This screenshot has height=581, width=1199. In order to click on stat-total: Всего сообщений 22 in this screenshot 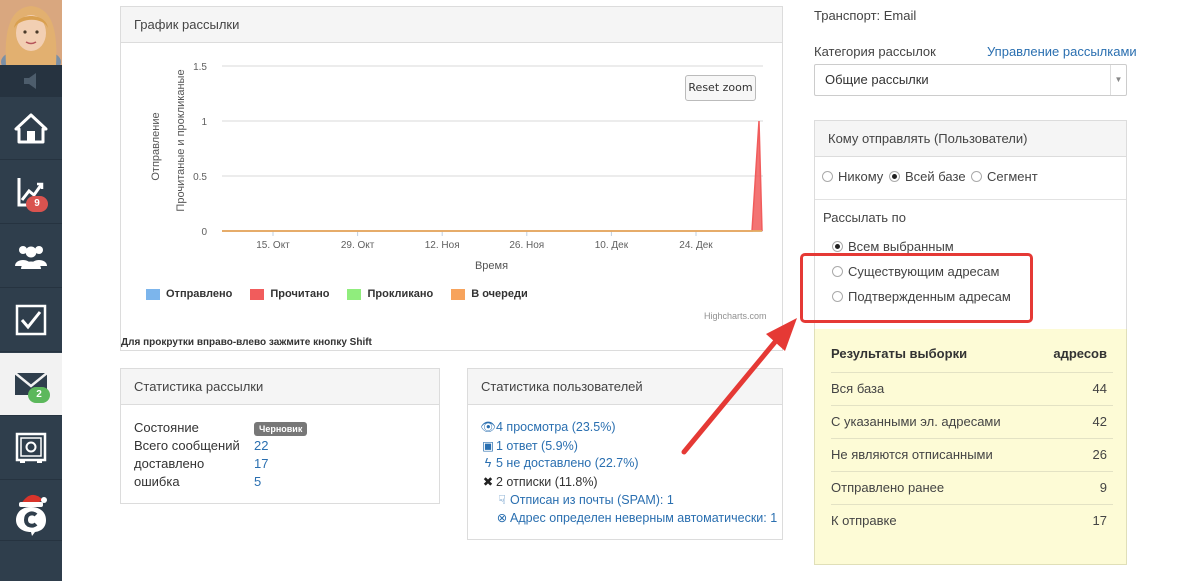, I will do `click(201, 445)`.